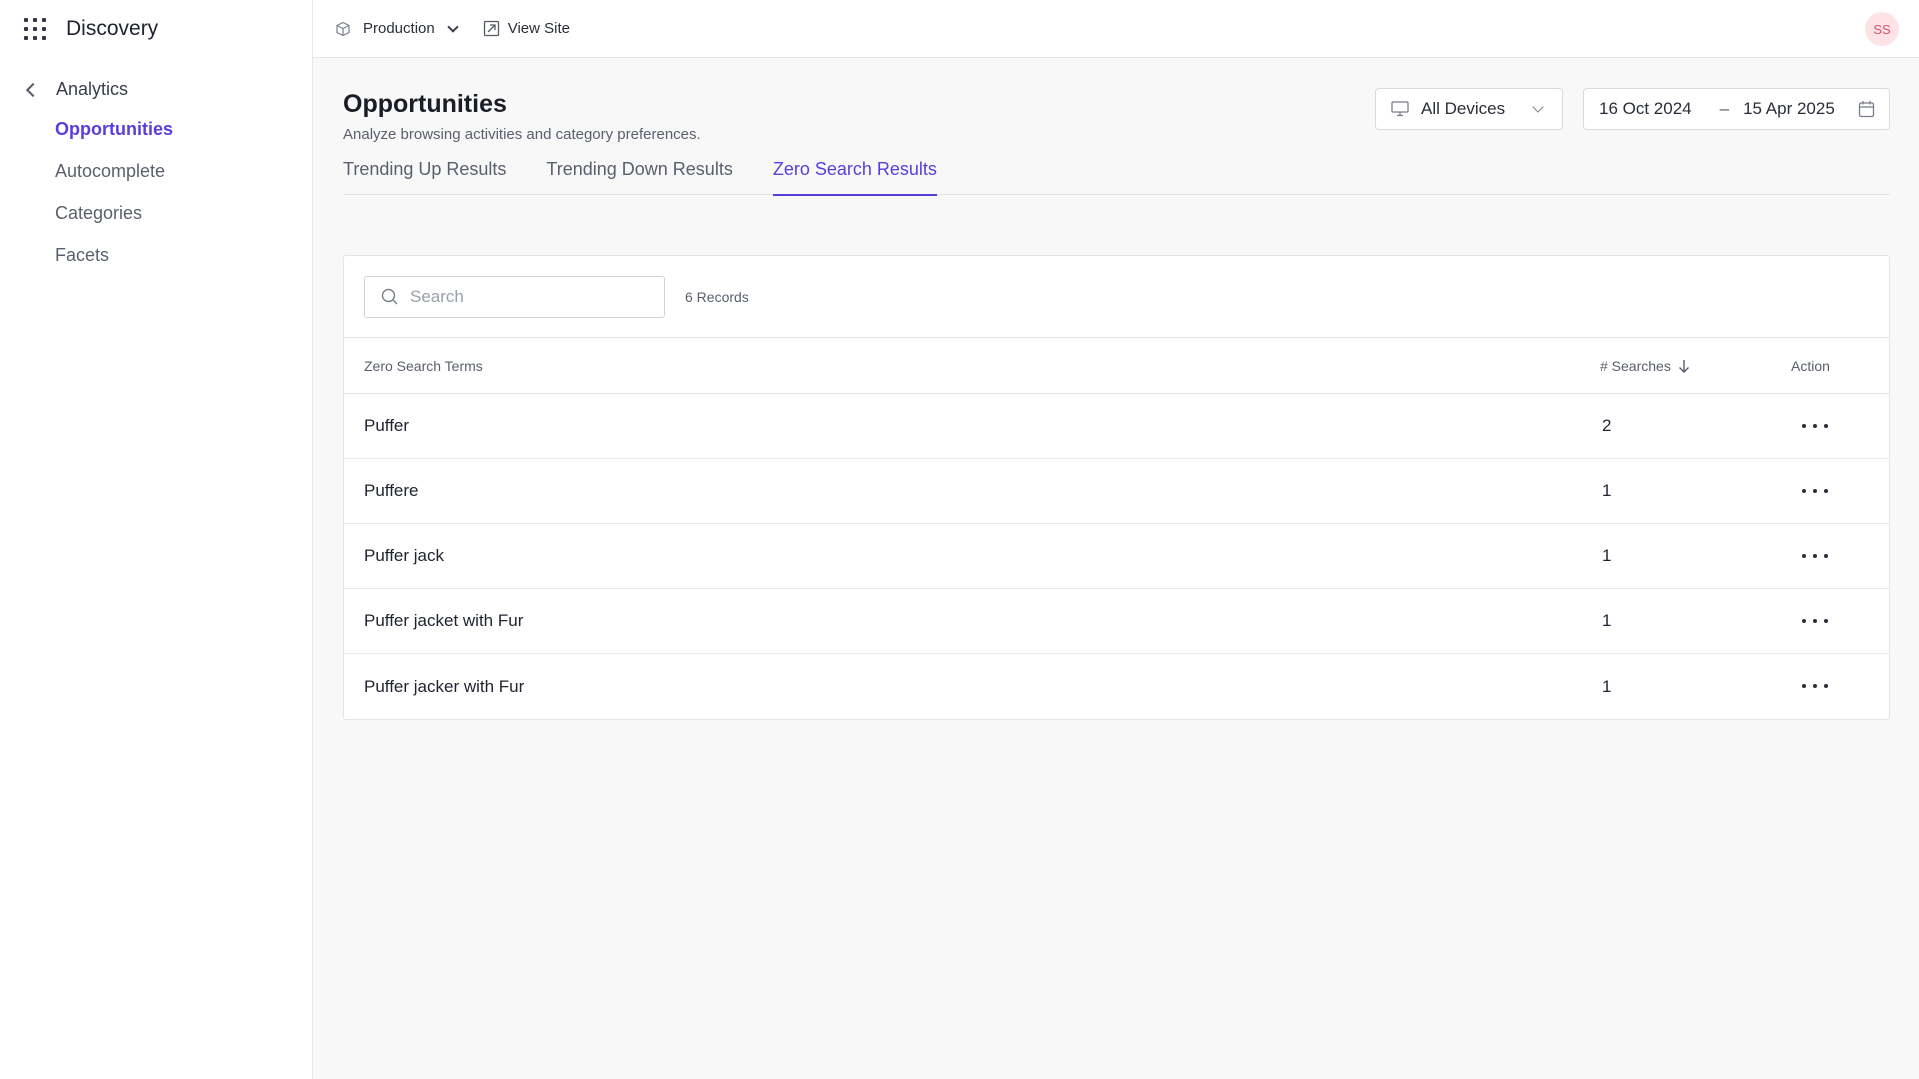 This screenshot has height=1079, width=1919. Describe the element at coordinates (1116, 686) in the screenshot. I see `table-row: Puffer jacker with Fur 1` at that location.